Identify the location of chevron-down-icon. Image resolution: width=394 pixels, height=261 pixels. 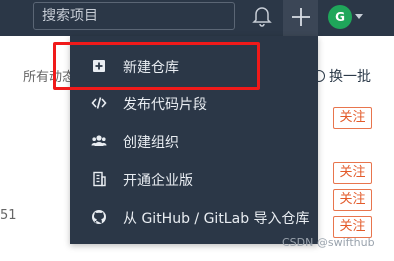
(359, 16).